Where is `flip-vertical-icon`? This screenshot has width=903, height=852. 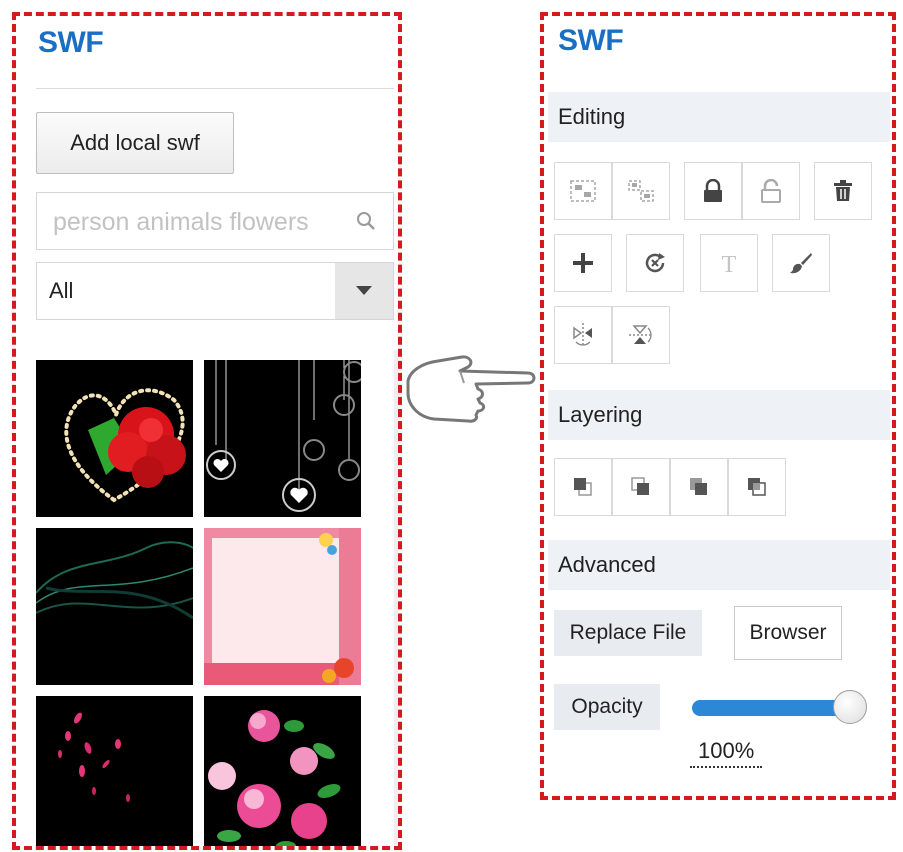
flip-vertical-icon is located at coordinates (641, 334).